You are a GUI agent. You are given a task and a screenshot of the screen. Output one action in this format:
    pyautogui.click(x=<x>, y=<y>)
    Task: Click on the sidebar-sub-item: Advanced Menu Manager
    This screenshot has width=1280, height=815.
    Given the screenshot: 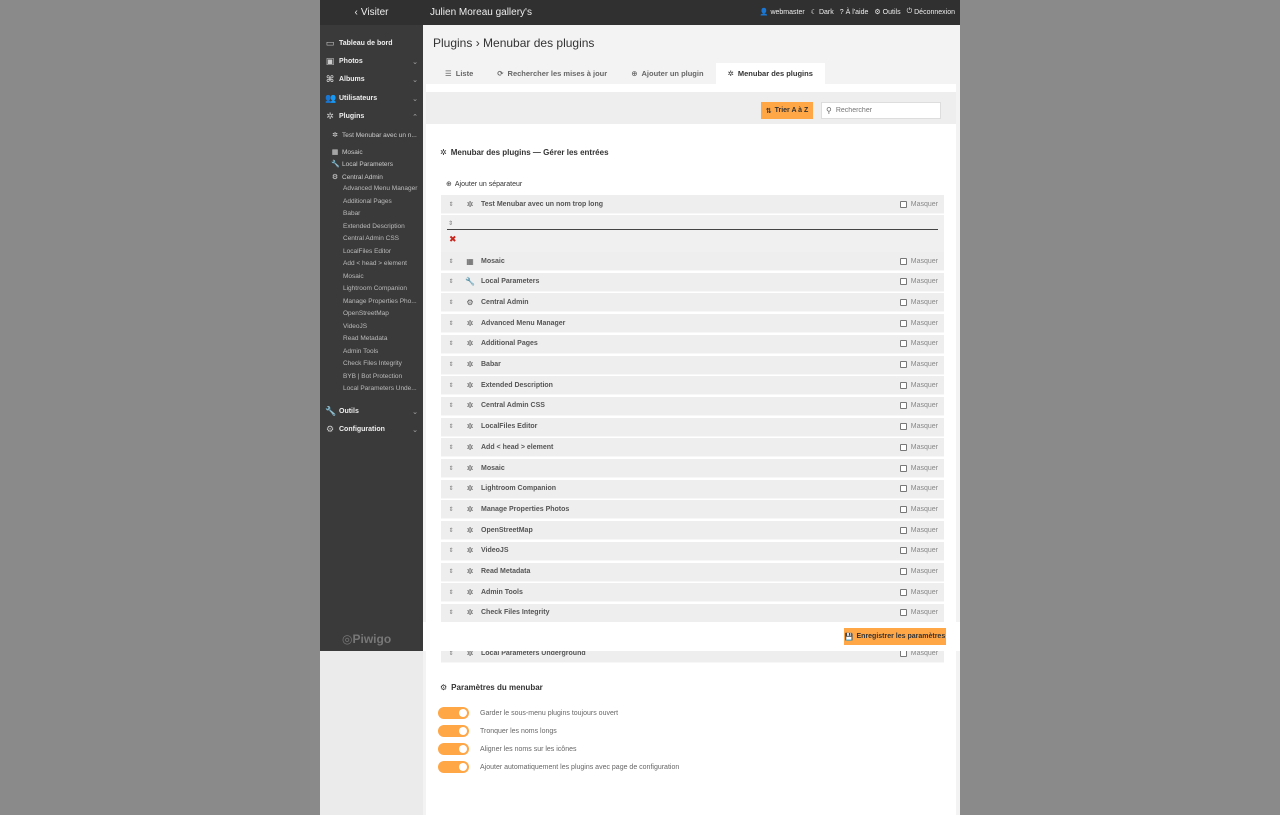 What is the action you would take?
    pyautogui.click(x=380, y=188)
    